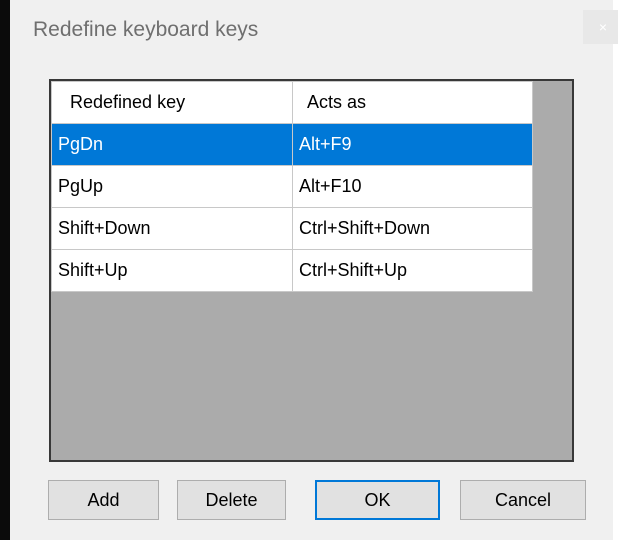 This screenshot has height=540, width=618. What do you see at coordinates (103, 500) in the screenshot?
I see `add-button: Add` at bounding box center [103, 500].